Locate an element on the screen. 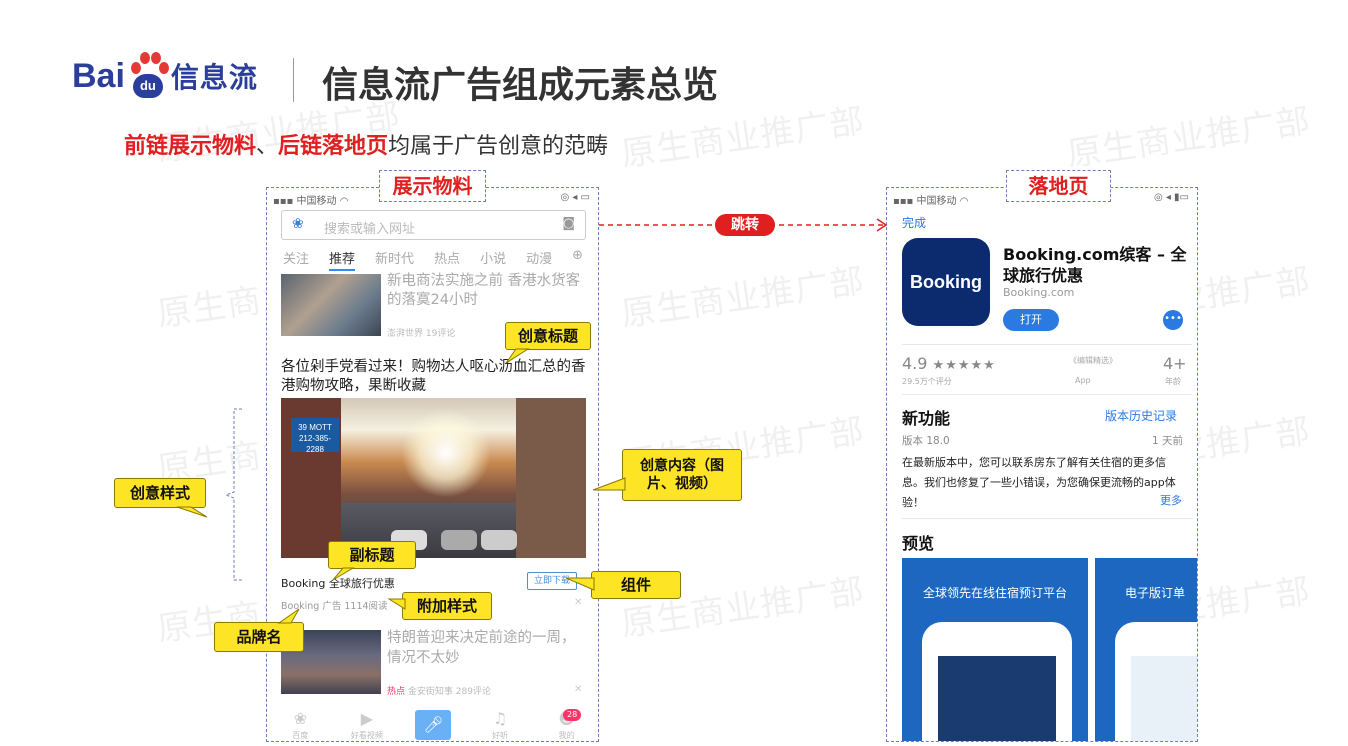  feed-tabs: 关注 推荐 新时代 热点 小说 动漫 ⊕ is located at coordinates (433, 259).